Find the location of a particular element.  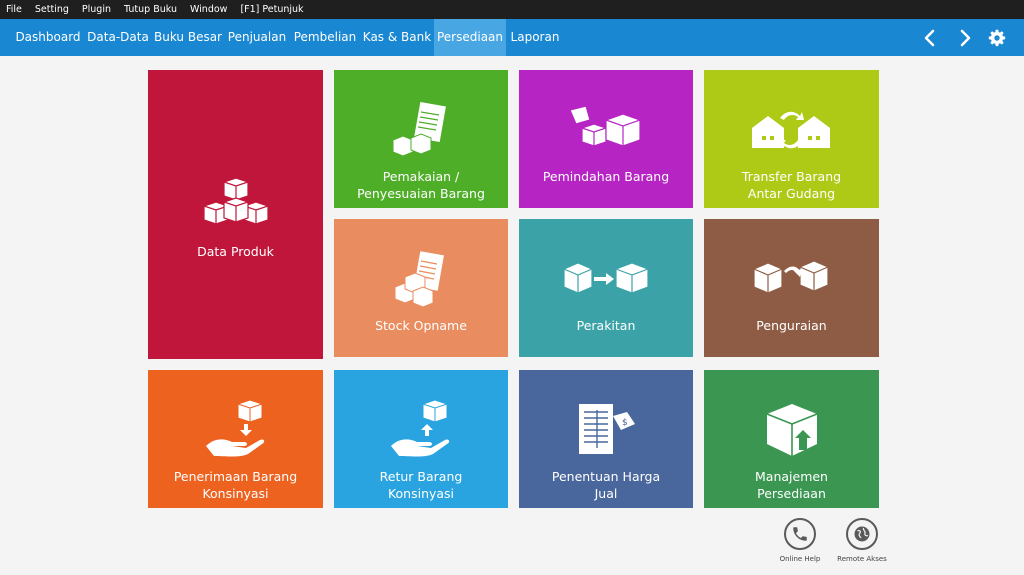

tile-label: Transfer Barang Antar Gudang is located at coordinates (791, 185).